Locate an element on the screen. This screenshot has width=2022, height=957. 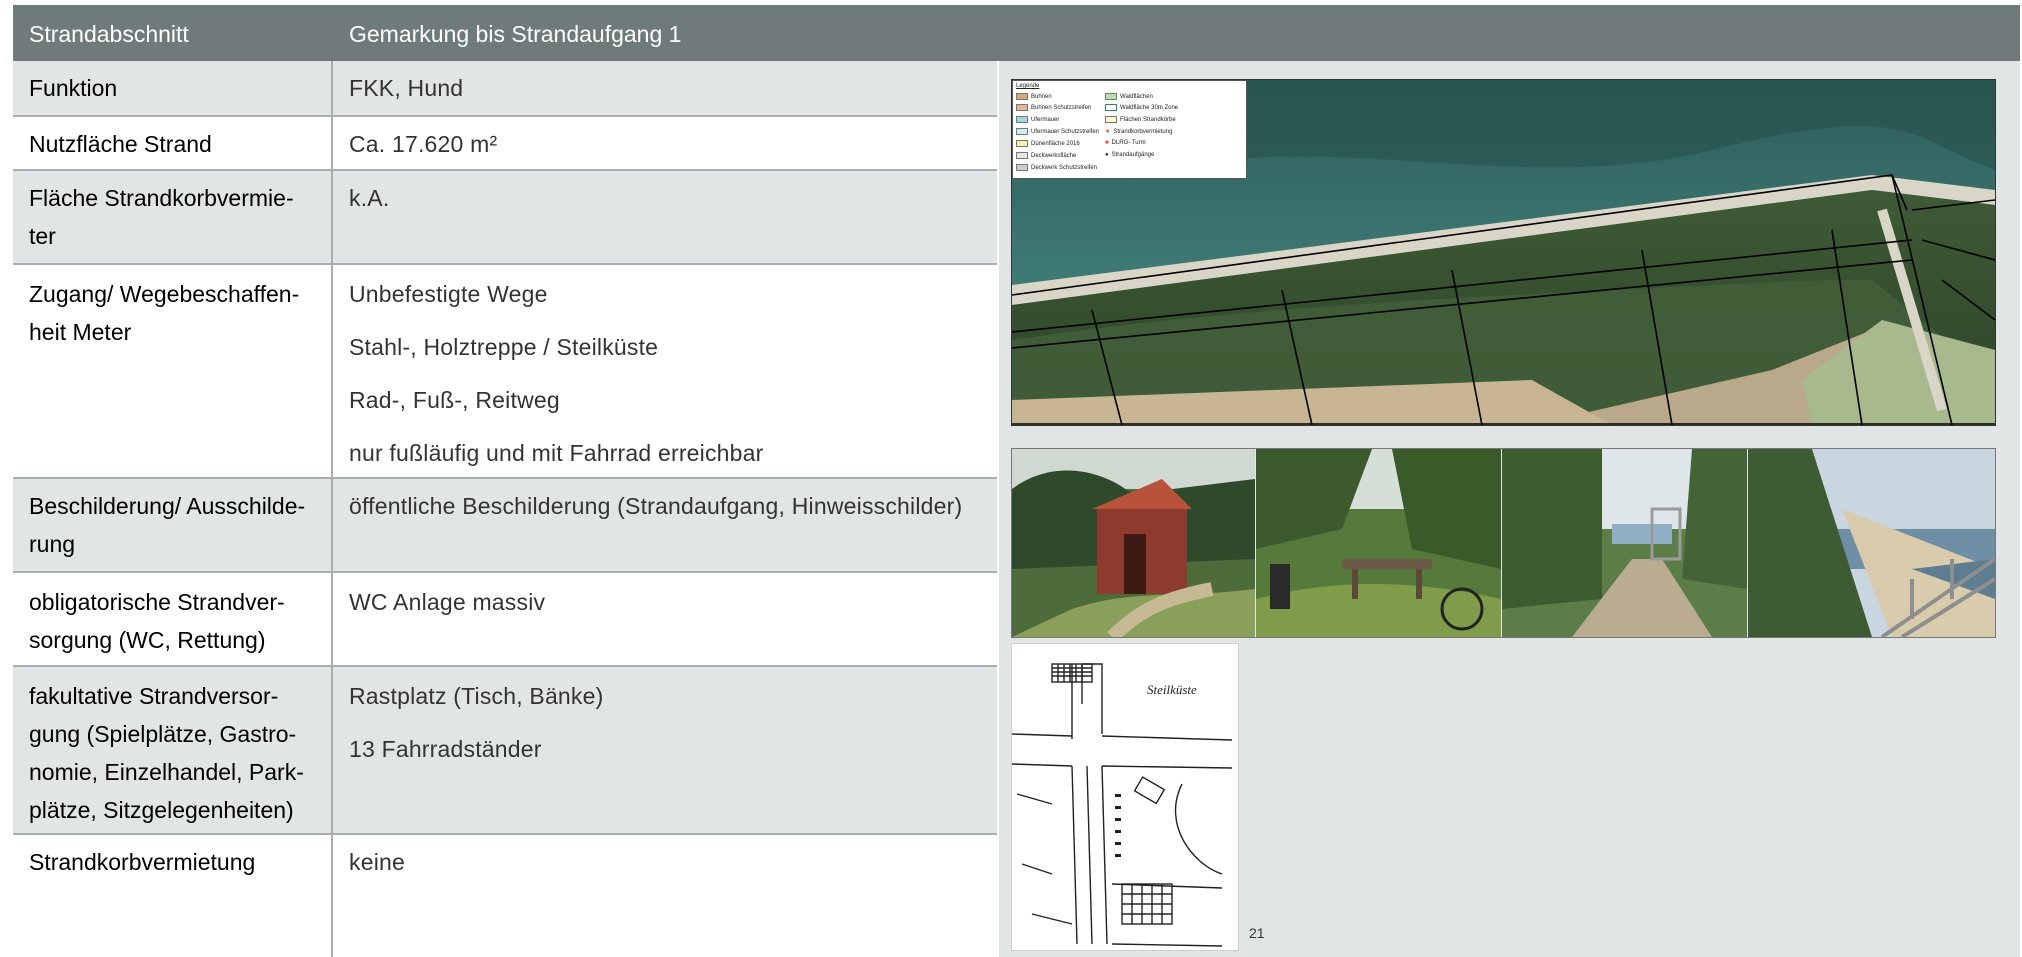
sketch-svg: Steilküste is located at coordinates (1122, 805).